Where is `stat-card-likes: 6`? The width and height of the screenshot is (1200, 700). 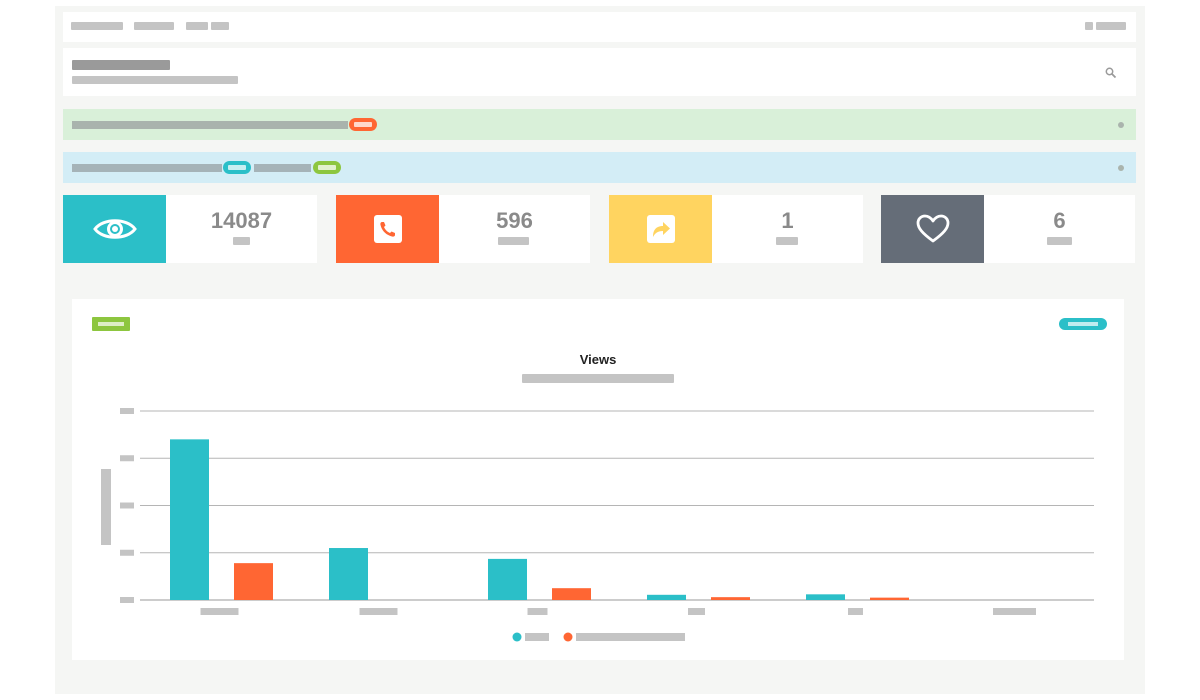
stat-card-likes: 6 is located at coordinates (1008, 229).